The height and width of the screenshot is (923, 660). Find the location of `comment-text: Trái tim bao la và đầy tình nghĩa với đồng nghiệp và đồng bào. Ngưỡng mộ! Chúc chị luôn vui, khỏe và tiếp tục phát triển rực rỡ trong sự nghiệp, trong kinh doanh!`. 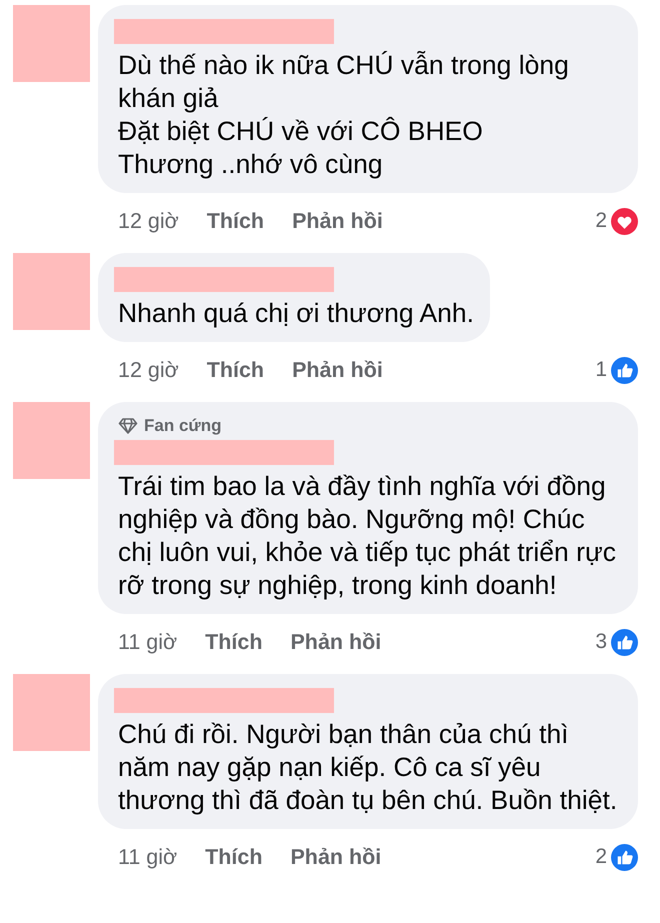

comment-text: Trái tim bao la và đầy tình nghĩa với đồng nghiệp và đồng bào. Ngưỡng mộ! Chúc chị luôn vui, khỏe và tiếp tục phát triển rực rỡ trong sự nghiệp, trong kinh doanh! is located at coordinates (367, 536).